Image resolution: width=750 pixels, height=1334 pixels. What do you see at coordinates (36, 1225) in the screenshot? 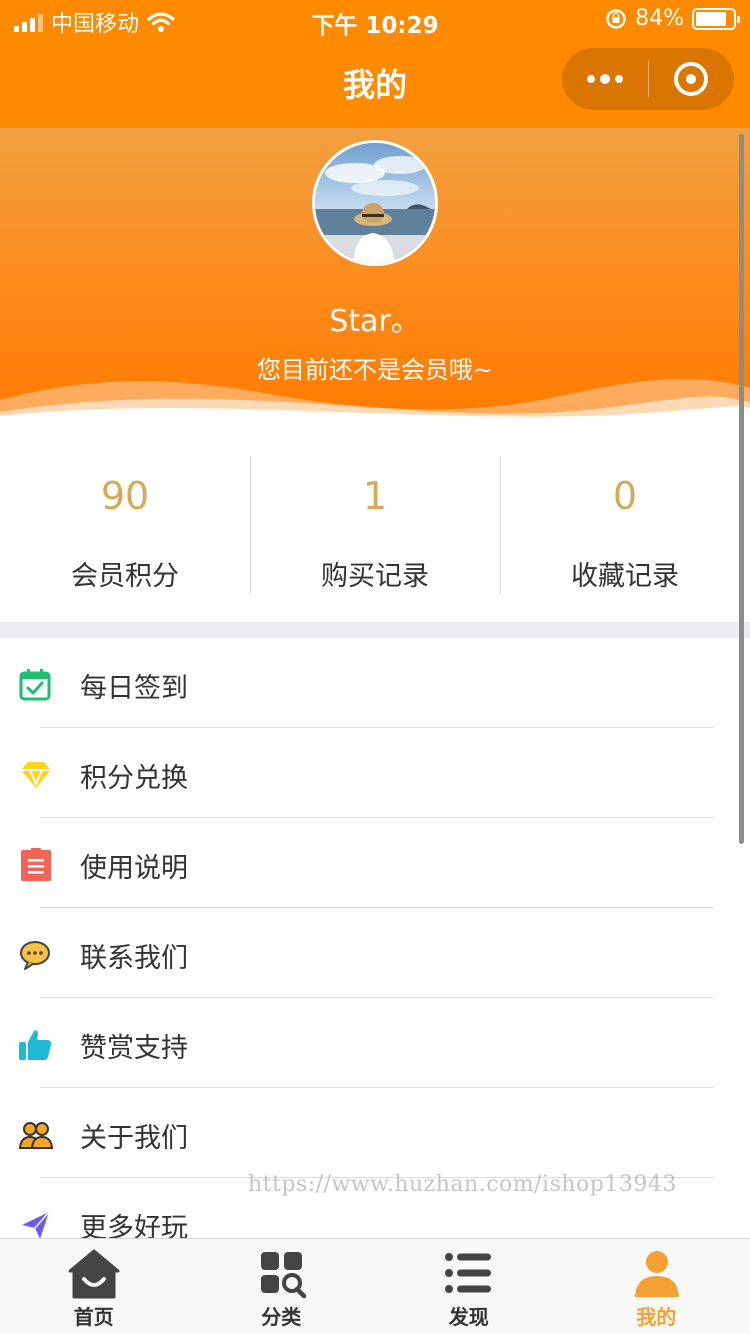
I see `send-icon` at bounding box center [36, 1225].